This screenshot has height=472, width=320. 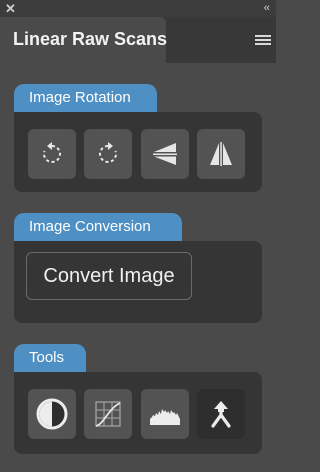 What do you see at coordinates (165, 417) in the screenshot?
I see `histogram-icon` at bounding box center [165, 417].